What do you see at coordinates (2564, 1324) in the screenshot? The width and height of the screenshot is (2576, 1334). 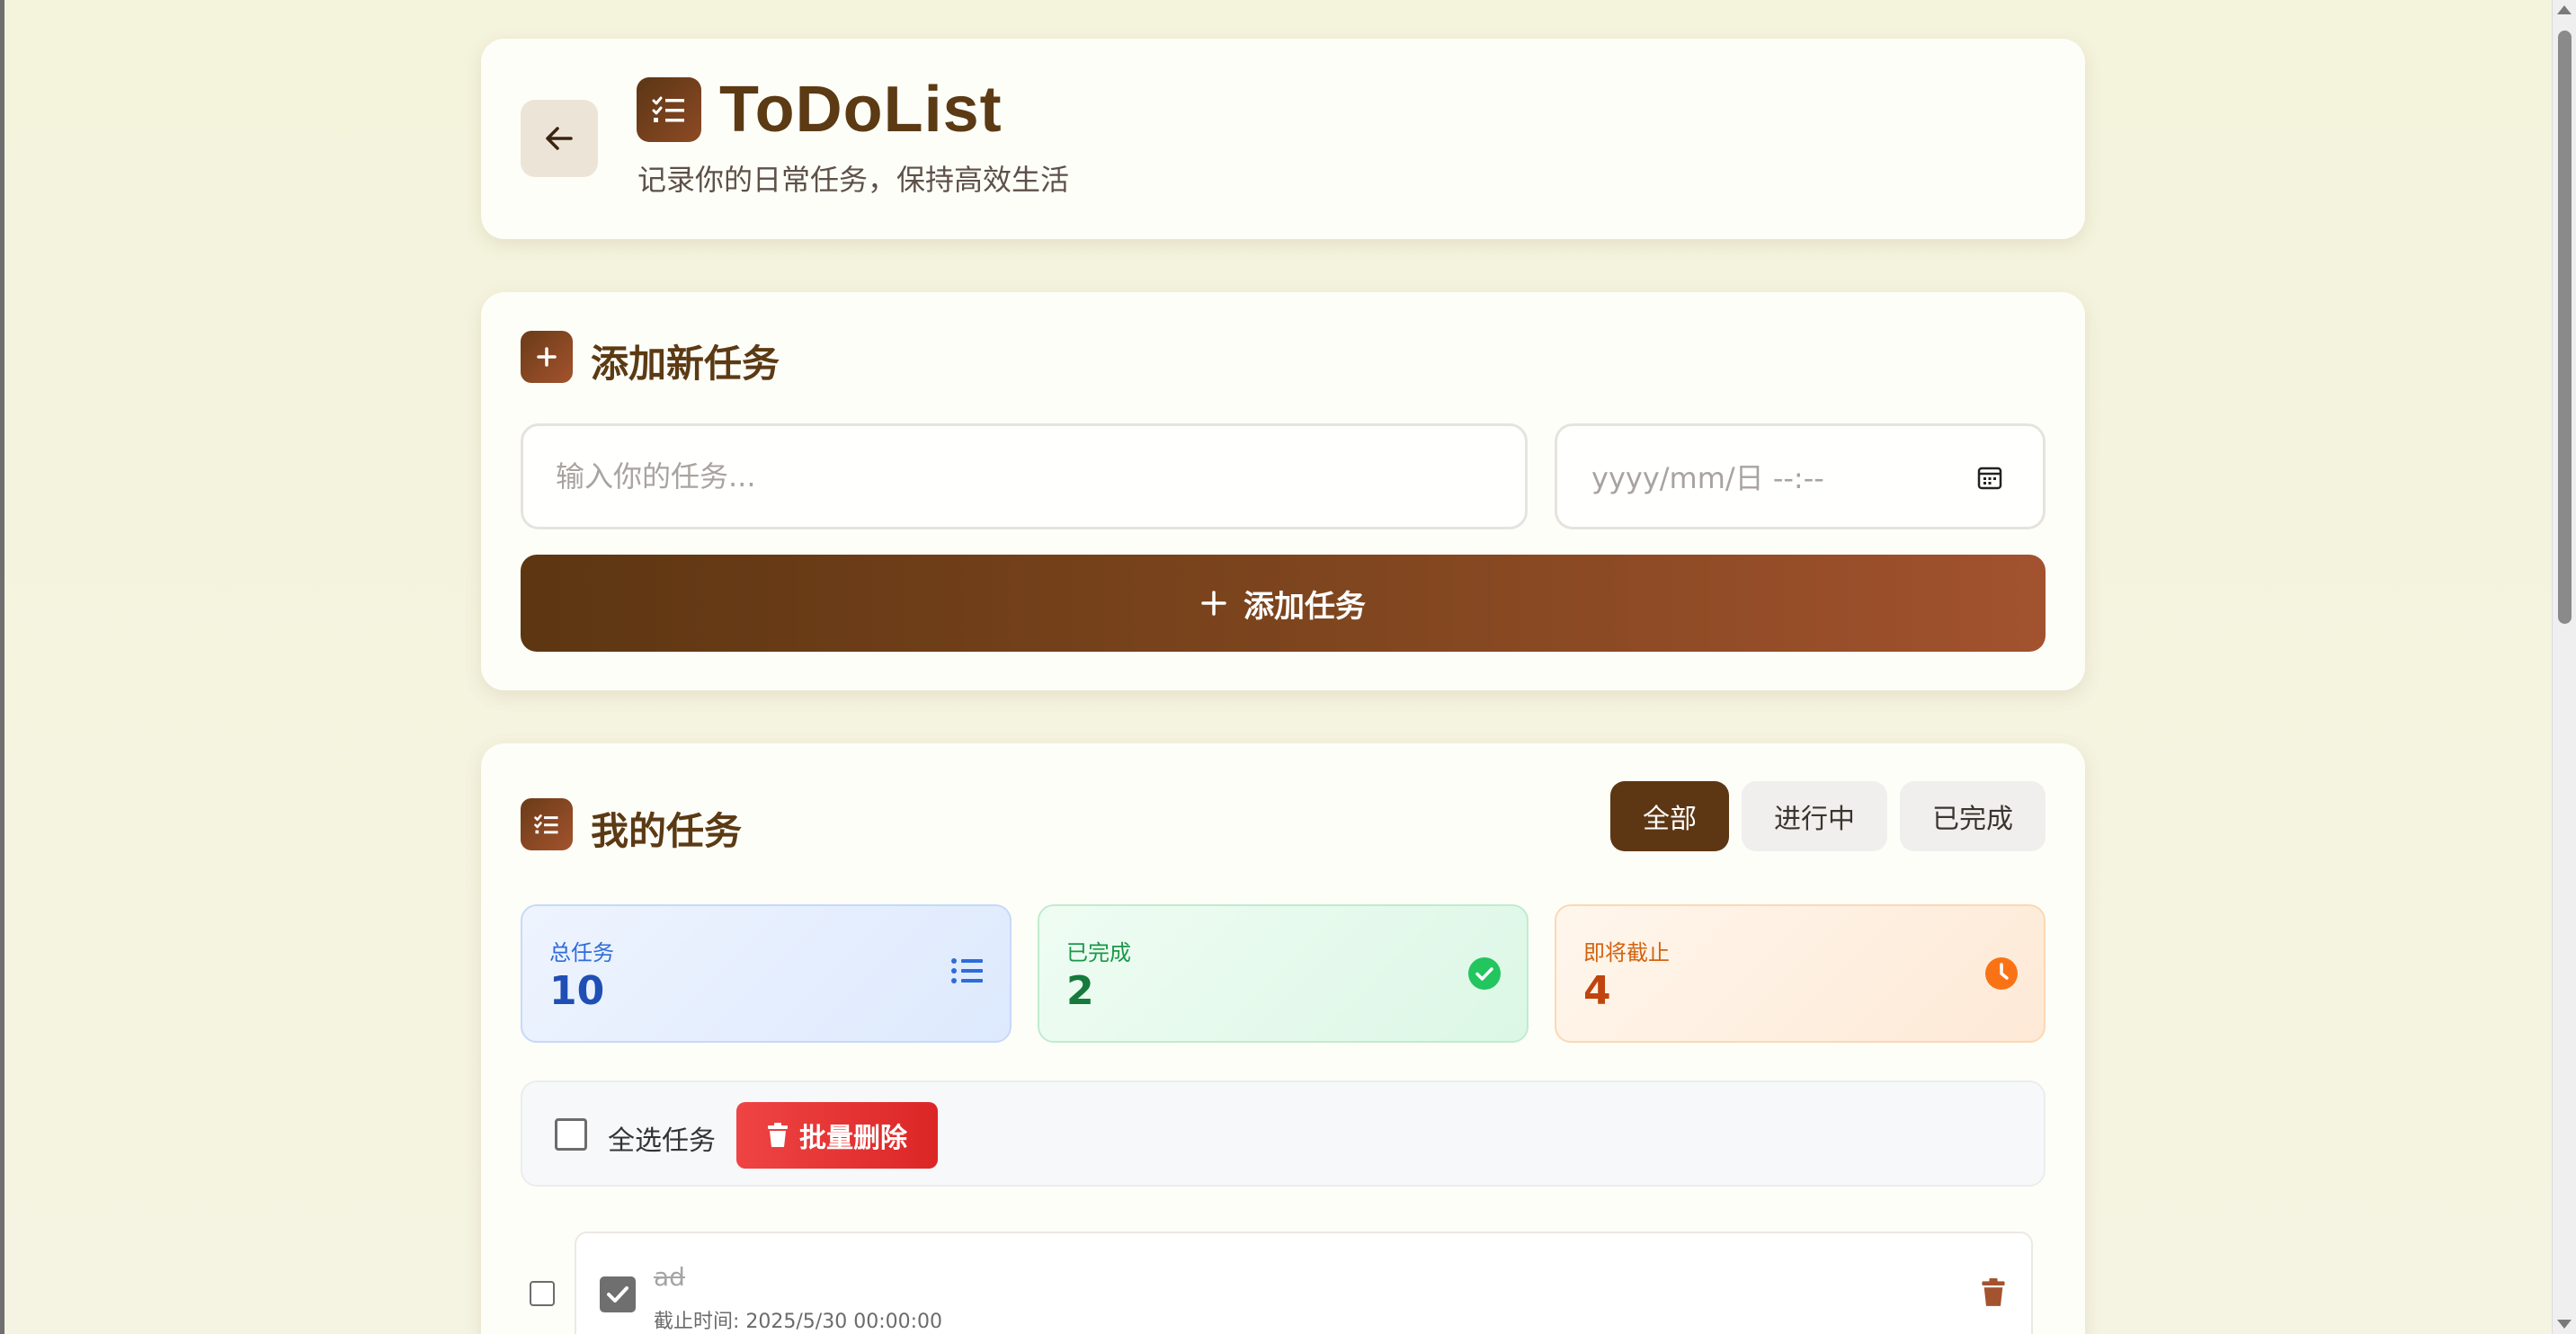 I see `scroll-down-arrow-icon` at bounding box center [2564, 1324].